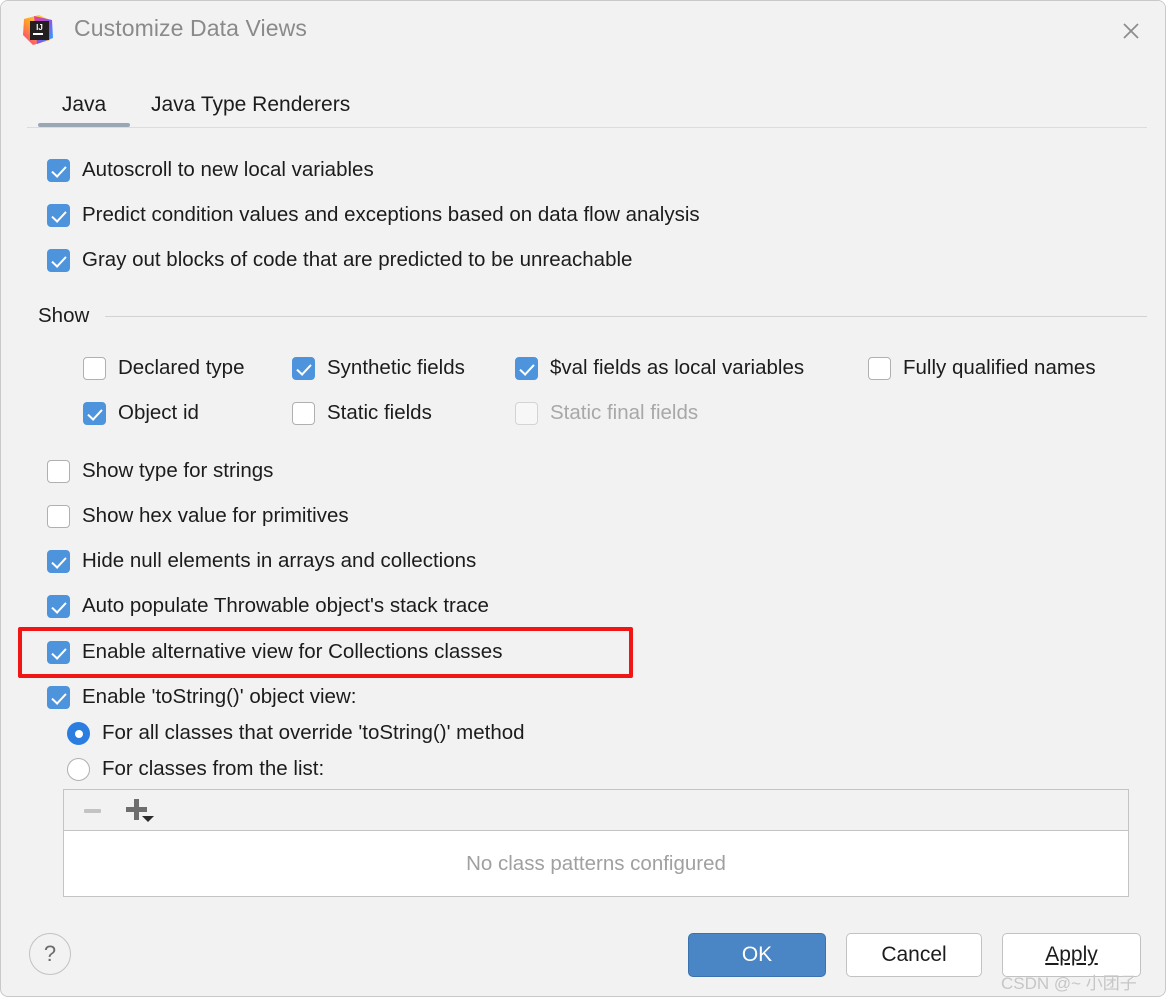  I want to click on svg-text: IJ, so click(39, 27).